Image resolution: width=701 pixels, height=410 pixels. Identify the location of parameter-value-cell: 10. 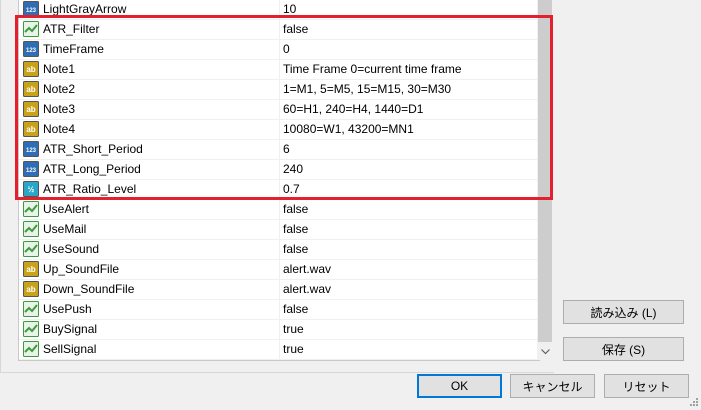
(408, 9).